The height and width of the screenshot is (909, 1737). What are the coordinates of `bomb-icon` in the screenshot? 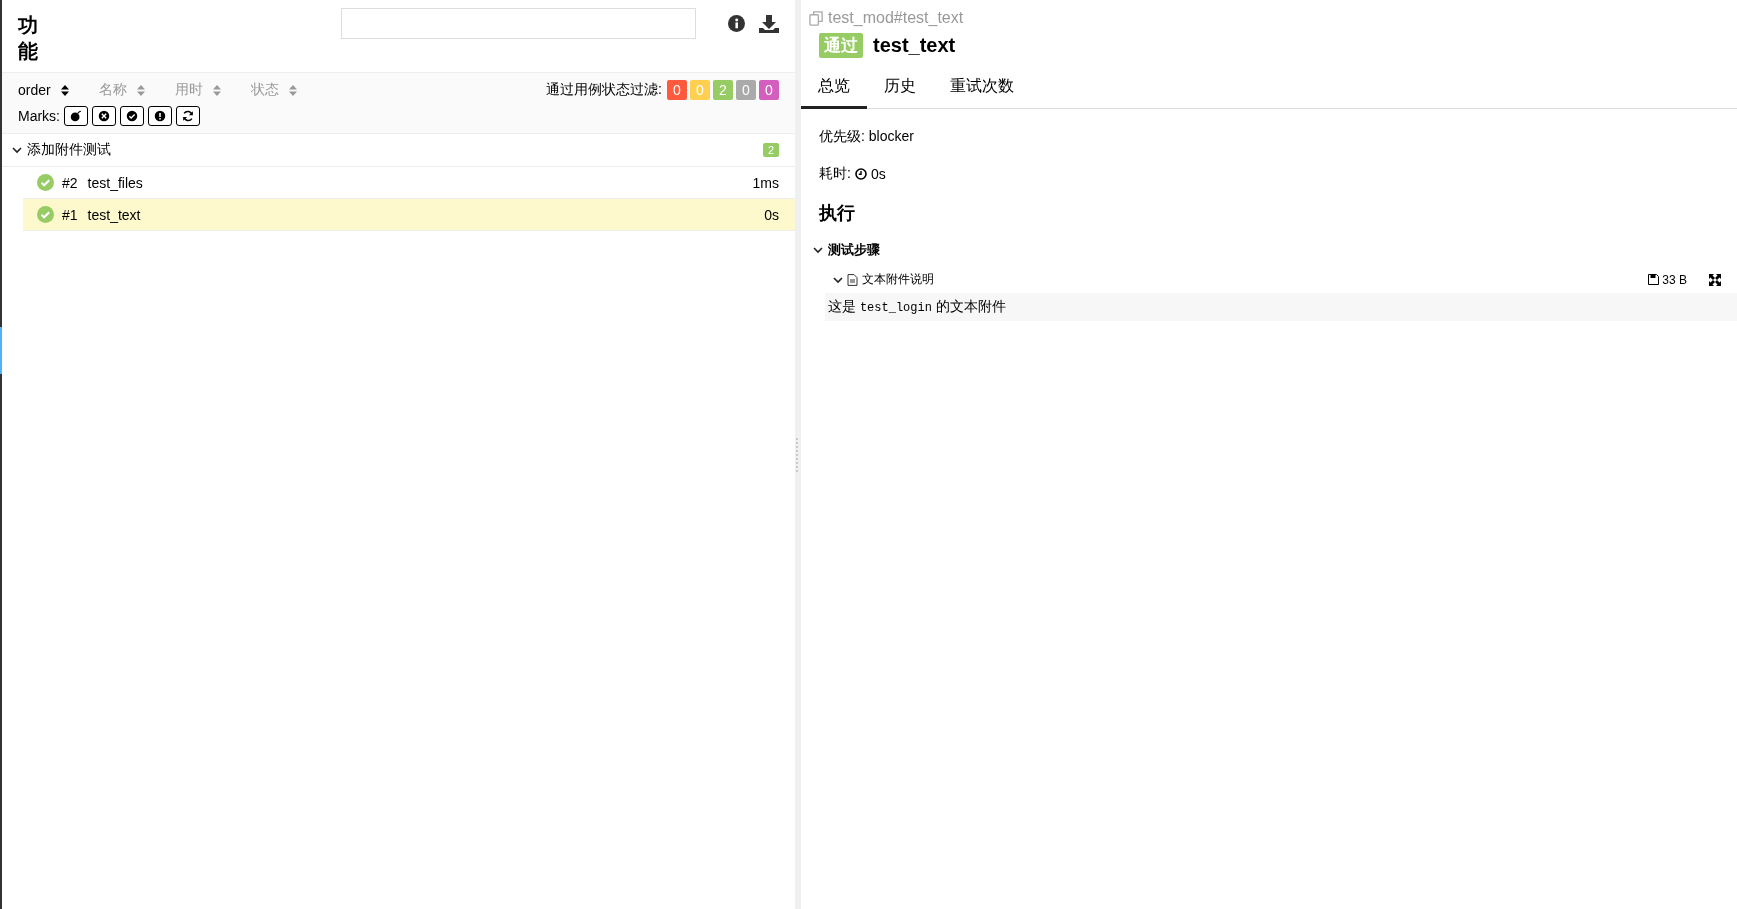 It's located at (76, 116).